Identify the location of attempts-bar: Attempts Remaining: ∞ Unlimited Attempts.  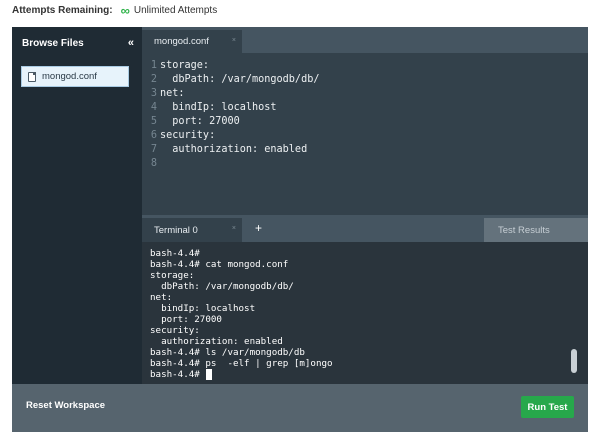
(300, 10).